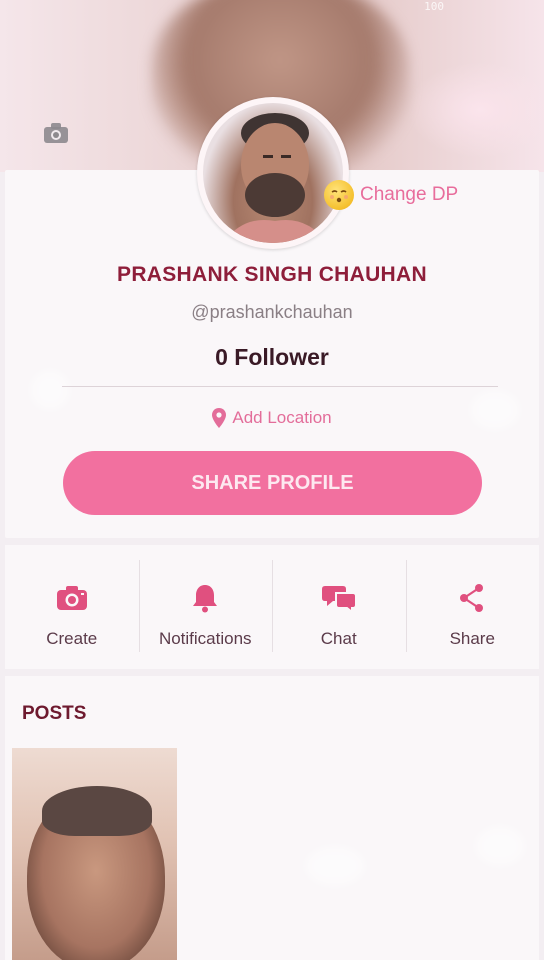 The width and height of the screenshot is (544, 960). What do you see at coordinates (205, 598) in the screenshot?
I see `bell-icon` at bounding box center [205, 598].